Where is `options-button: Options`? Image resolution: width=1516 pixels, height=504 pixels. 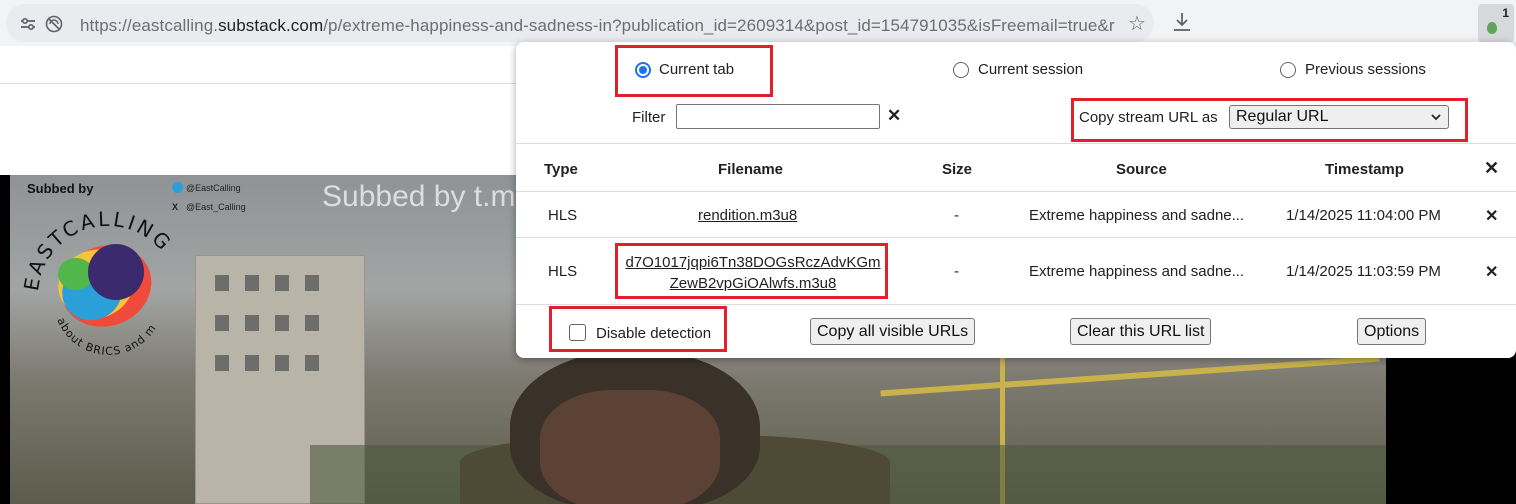 options-button: Options is located at coordinates (1392, 331).